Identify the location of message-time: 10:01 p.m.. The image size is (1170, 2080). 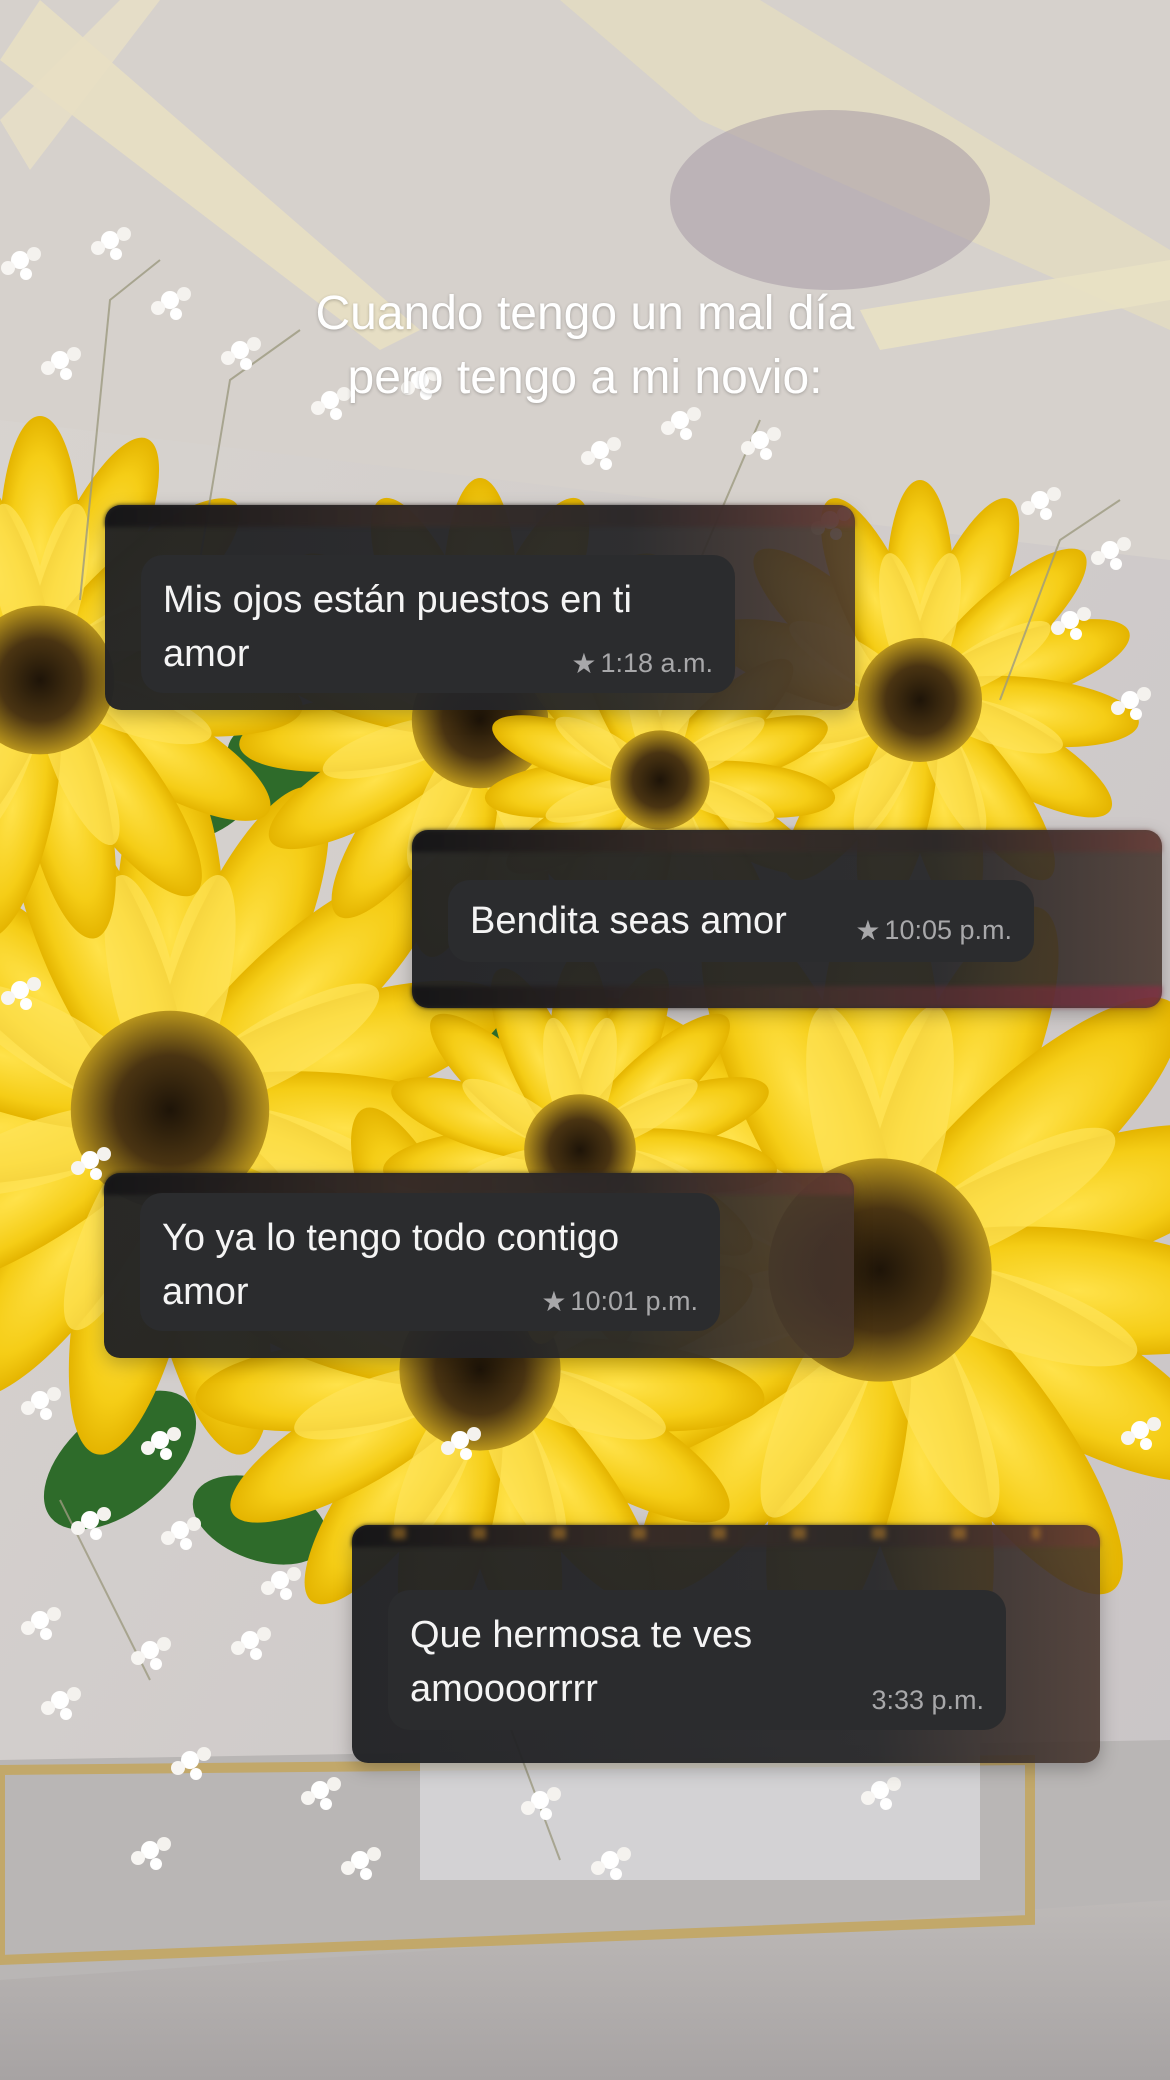
(634, 1301).